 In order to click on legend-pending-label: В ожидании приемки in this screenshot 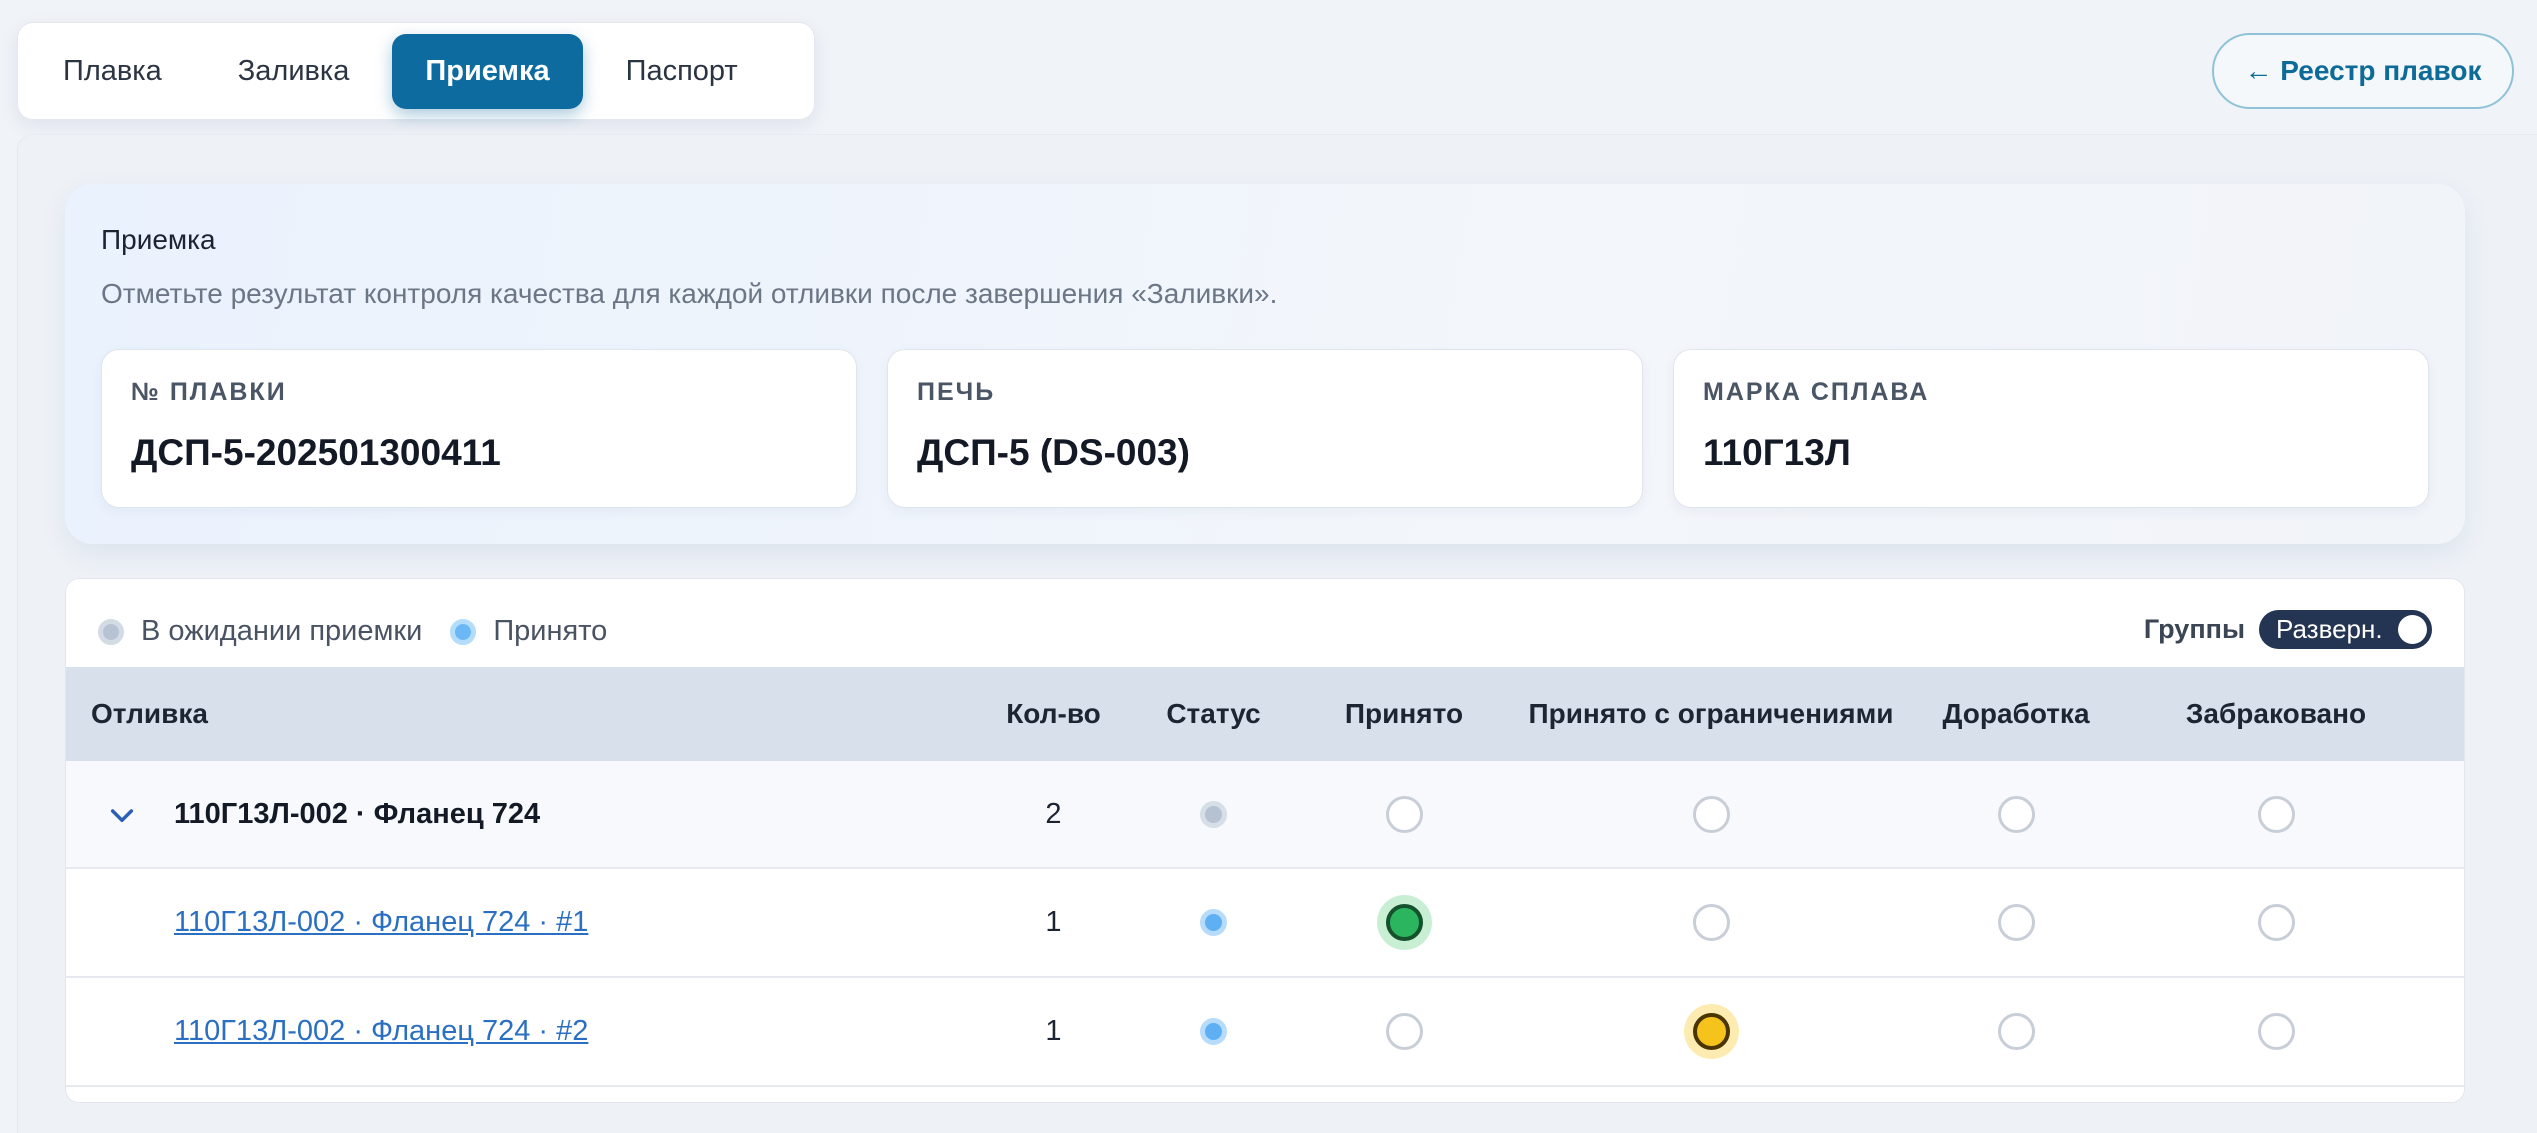, I will do `click(282, 631)`.